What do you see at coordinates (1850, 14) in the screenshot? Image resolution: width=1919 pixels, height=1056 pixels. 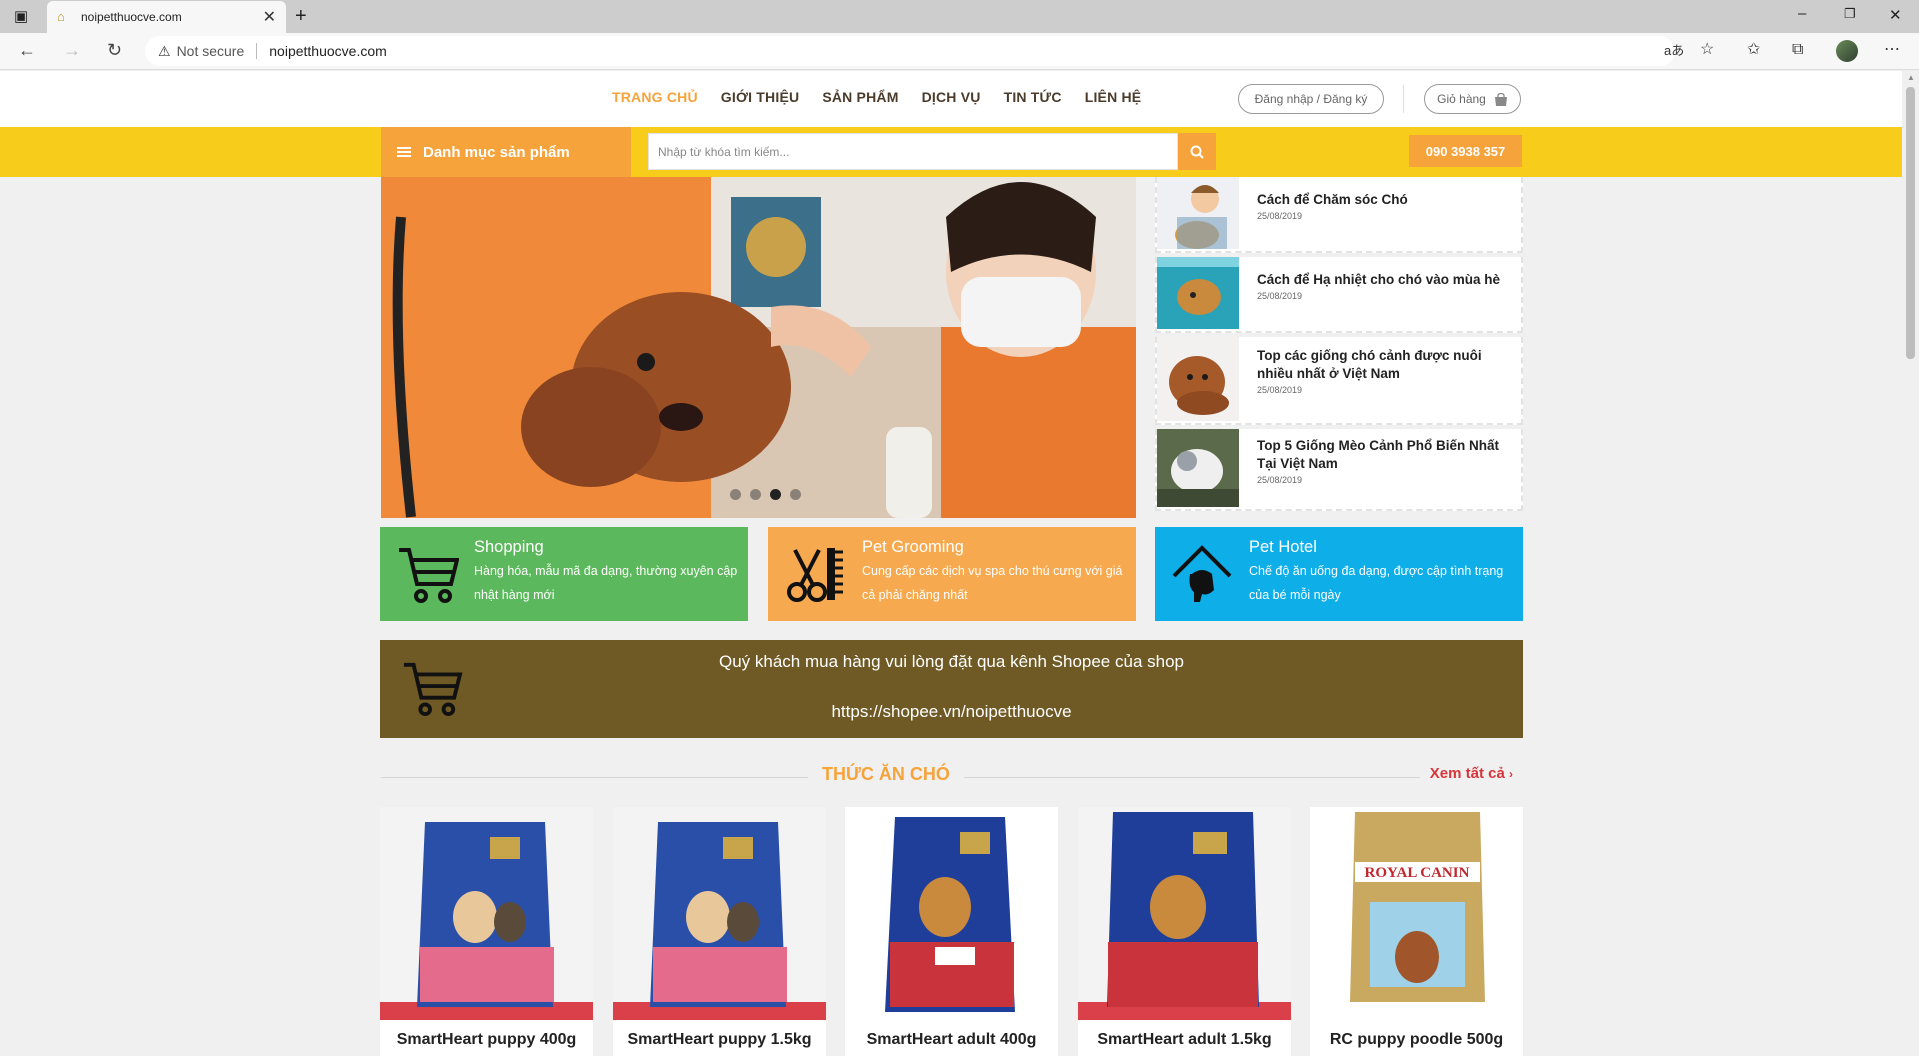 I see `restore-icon: ❐` at bounding box center [1850, 14].